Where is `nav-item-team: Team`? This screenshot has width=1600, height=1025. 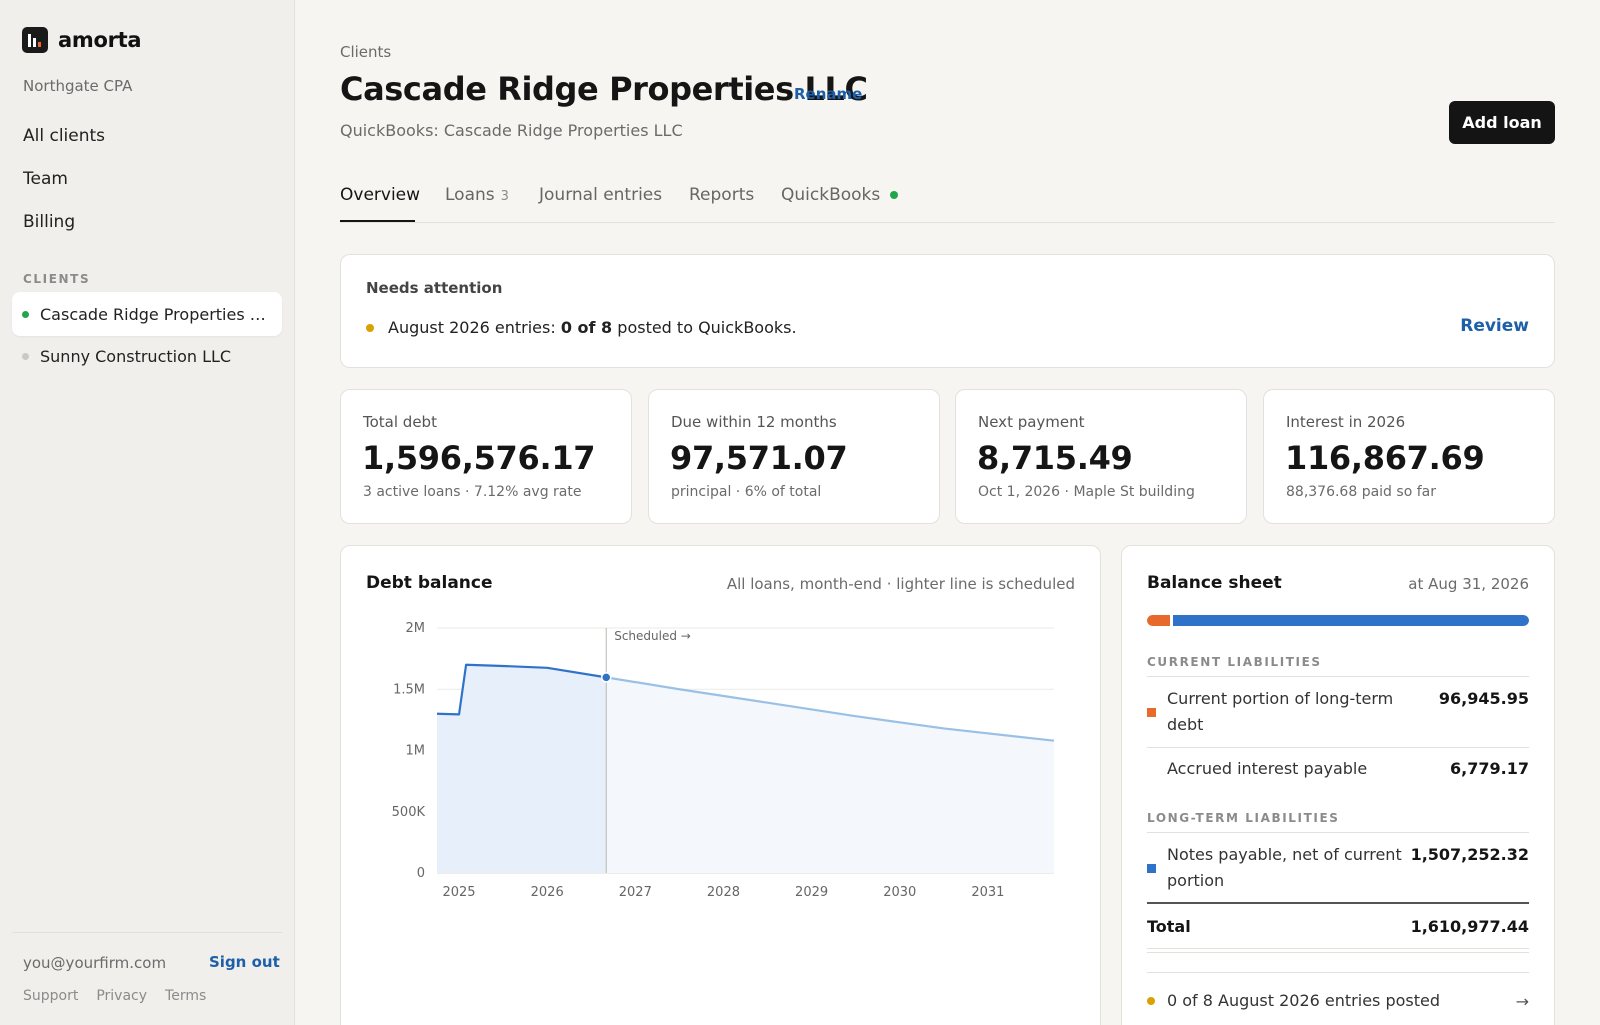
nav-item-team: Team is located at coordinates (64, 188).